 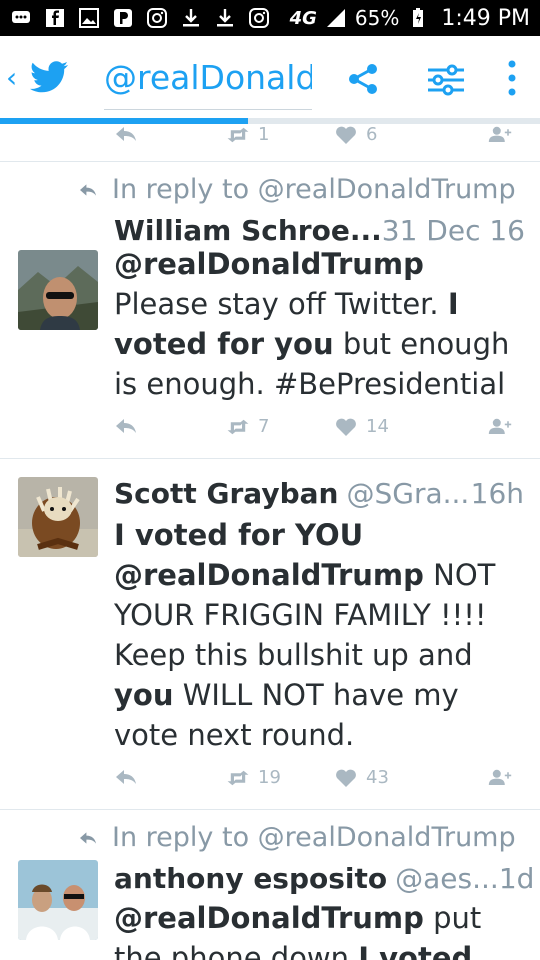 What do you see at coordinates (415, 950) in the screenshot?
I see `tweet-text-bold: I voted` at bounding box center [415, 950].